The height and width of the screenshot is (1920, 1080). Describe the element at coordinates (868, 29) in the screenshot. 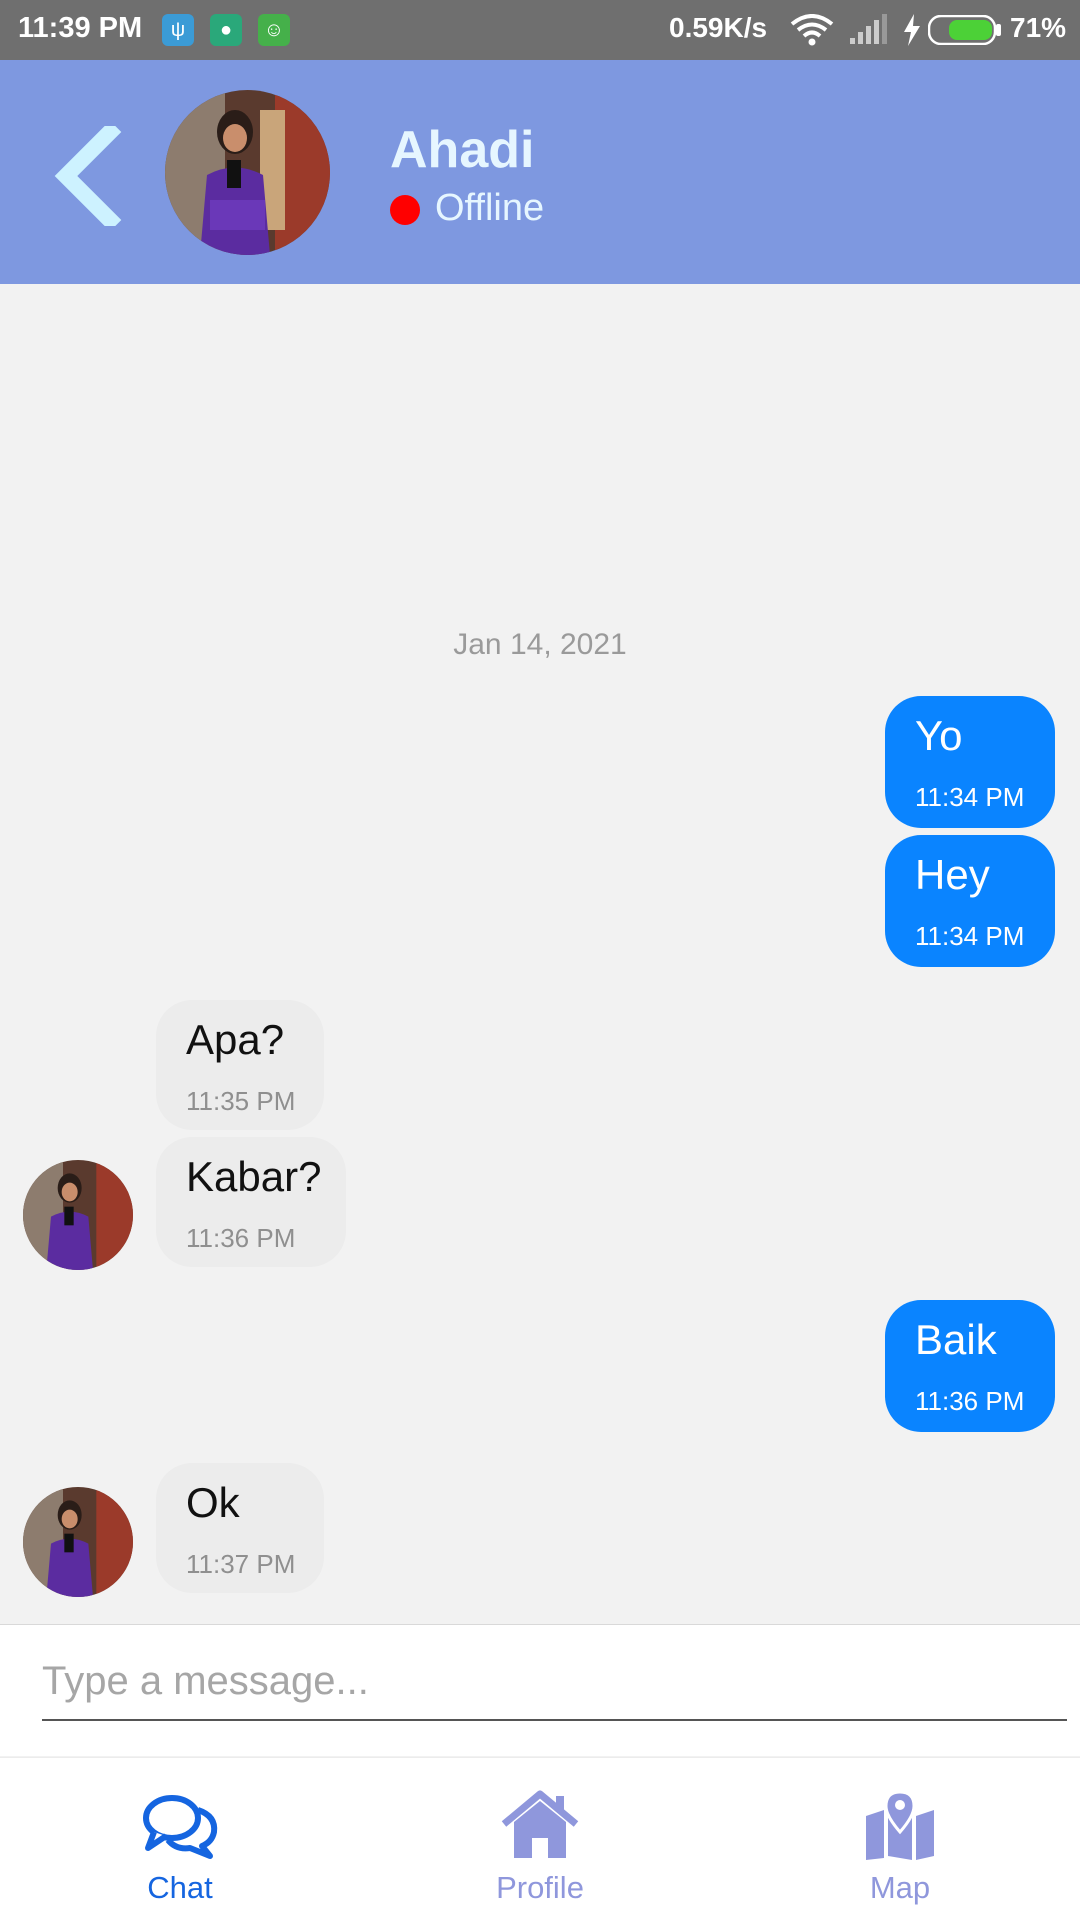

I see `signal-icon` at that location.